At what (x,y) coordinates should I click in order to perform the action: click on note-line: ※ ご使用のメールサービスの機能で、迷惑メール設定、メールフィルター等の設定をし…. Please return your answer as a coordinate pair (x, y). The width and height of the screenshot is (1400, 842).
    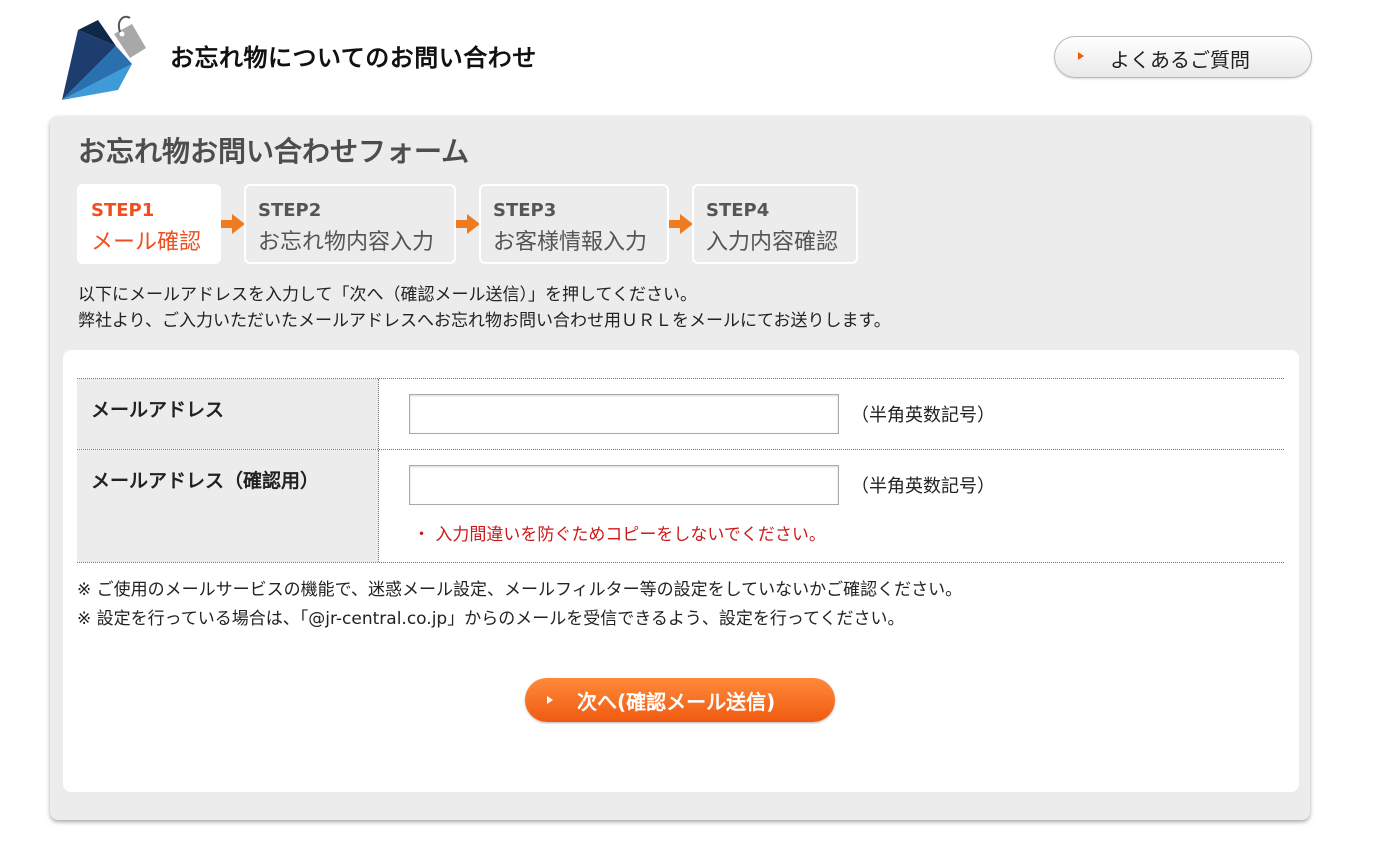
    Looking at the image, I should click on (520, 590).